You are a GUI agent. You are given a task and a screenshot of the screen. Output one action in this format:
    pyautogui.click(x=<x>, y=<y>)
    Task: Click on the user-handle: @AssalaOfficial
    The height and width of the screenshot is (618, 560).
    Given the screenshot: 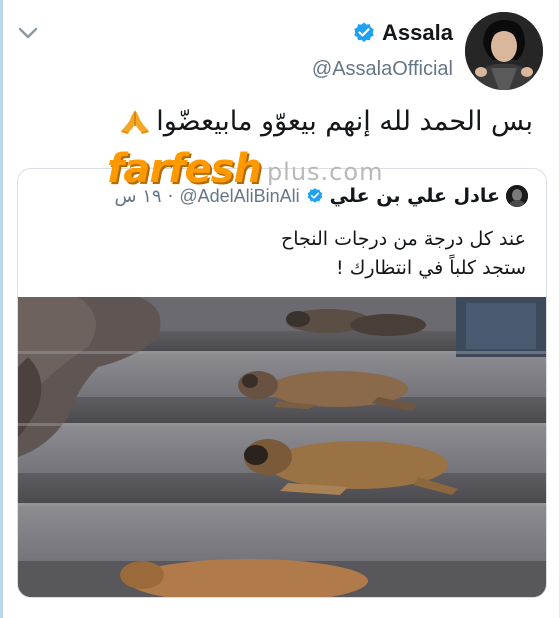 What is the action you would take?
    pyautogui.click(x=382, y=69)
    